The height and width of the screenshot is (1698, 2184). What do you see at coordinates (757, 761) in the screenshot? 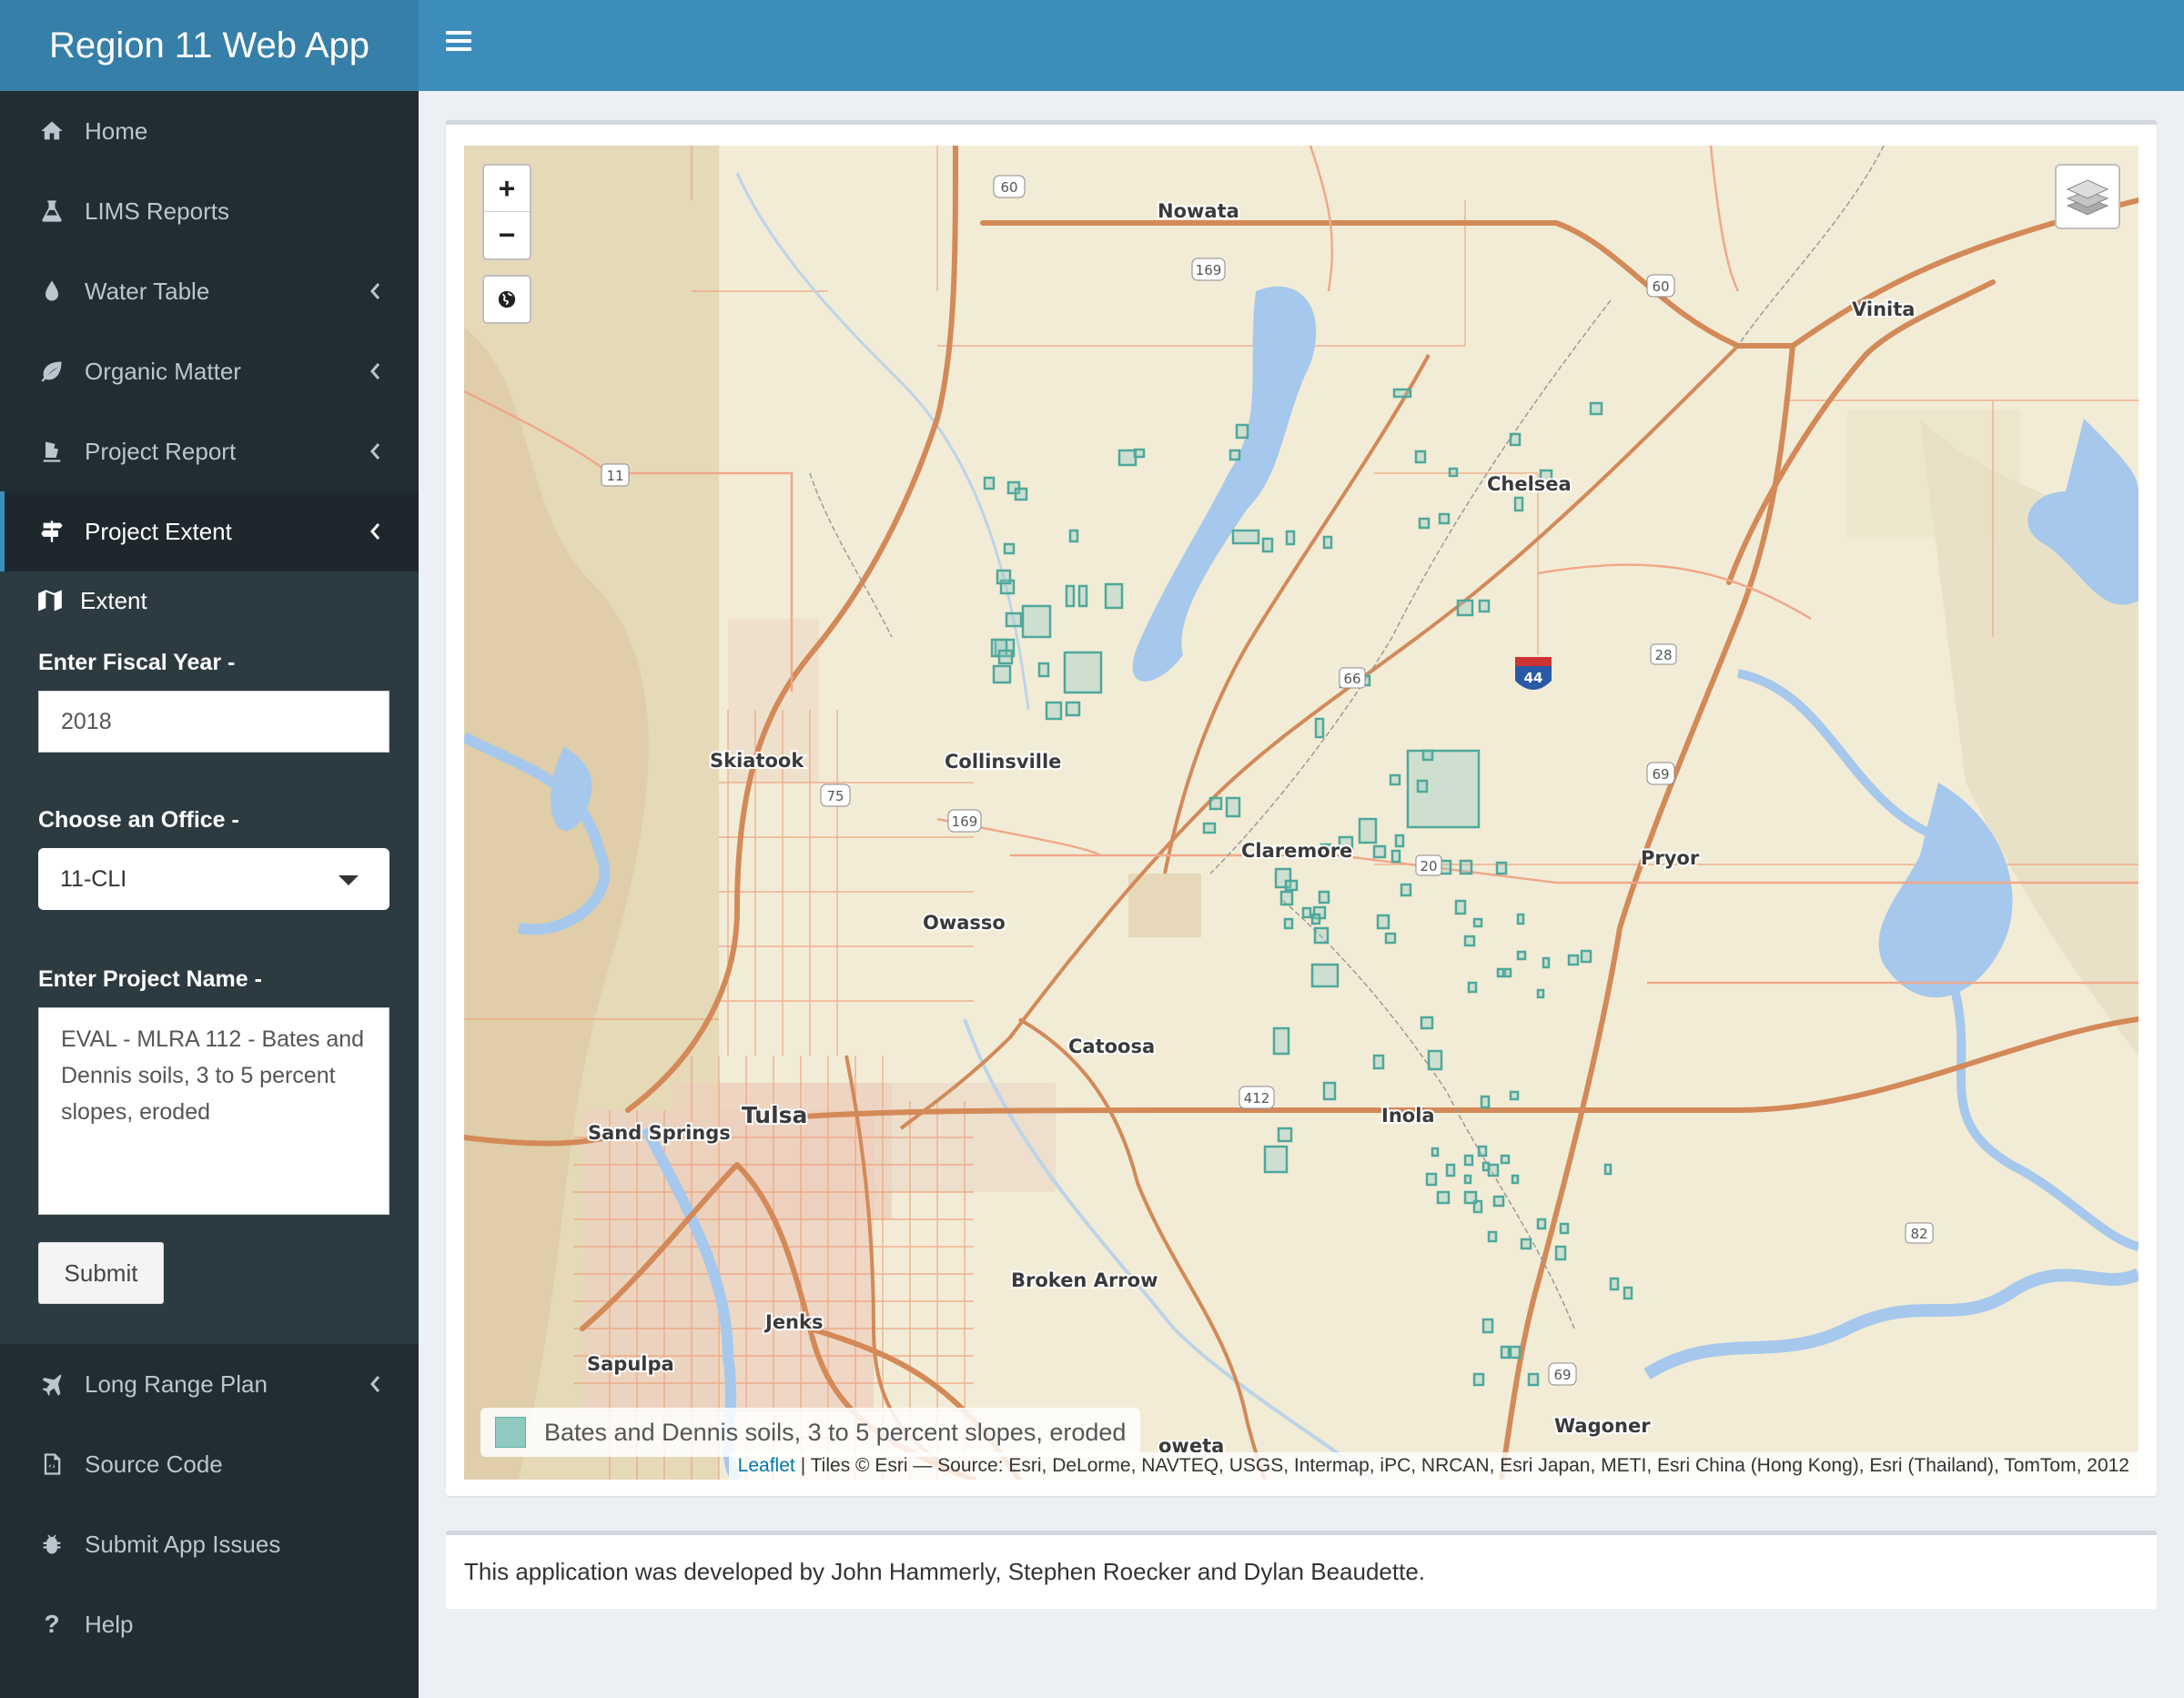
I see `city-label: Skiatook` at bounding box center [757, 761].